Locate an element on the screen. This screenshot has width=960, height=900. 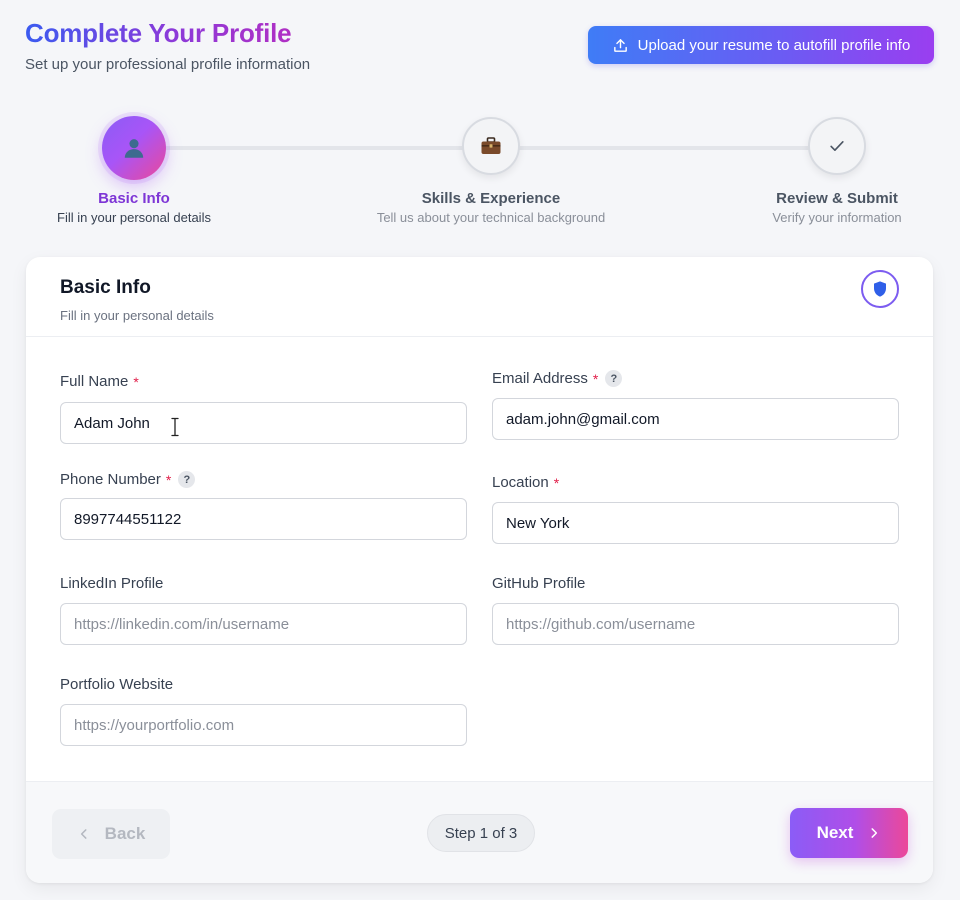
chevron-left-icon is located at coordinates (84, 834).